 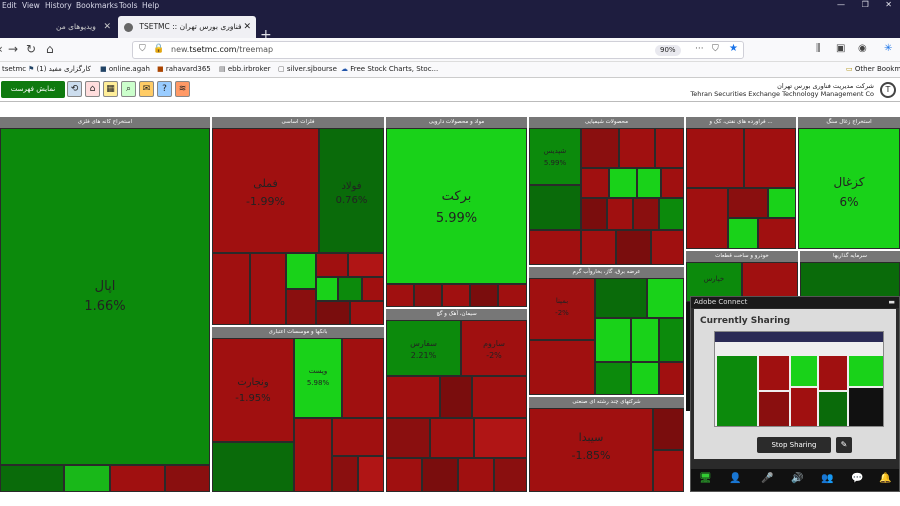 What do you see at coordinates (245, 69) in the screenshot?
I see `bookmark-ebb: ▤ ebb.irbroker` at bounding box center [245, 69].